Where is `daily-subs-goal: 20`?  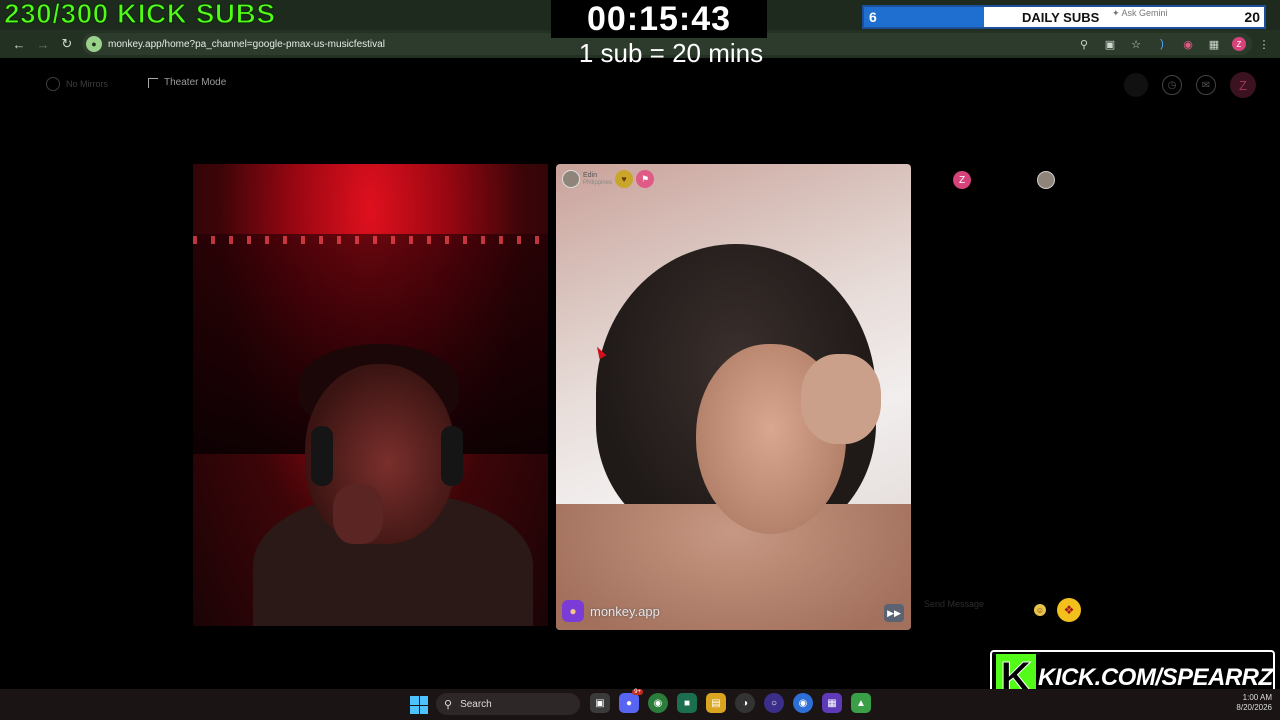
daily-subs-goal: 20 is located at coordinates (1252, 17).